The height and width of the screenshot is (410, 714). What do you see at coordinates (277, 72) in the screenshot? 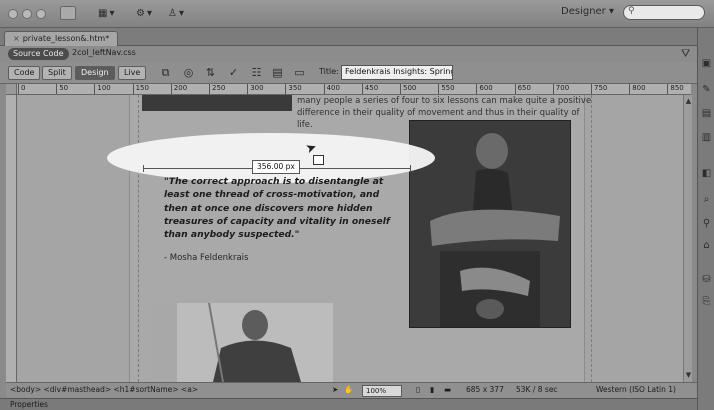
I see `visual-aids-icon: ▤` at bounding box center [277, 72].